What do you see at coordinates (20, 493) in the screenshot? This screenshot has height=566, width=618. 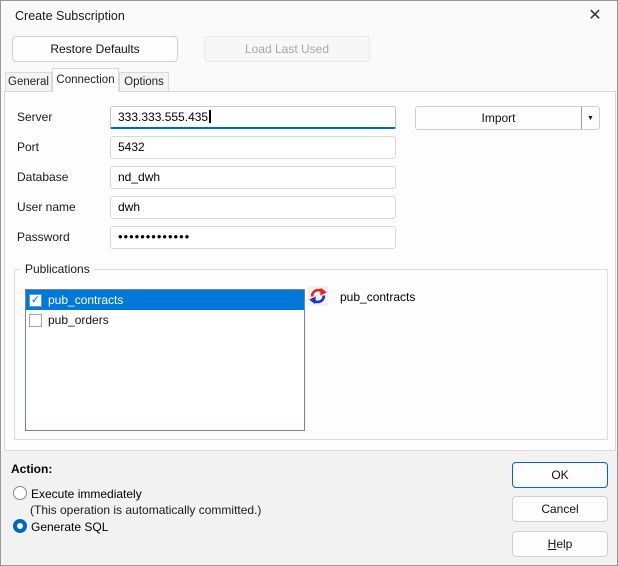 I see `execute-immediately-radio` at bounding box center [20, 493].